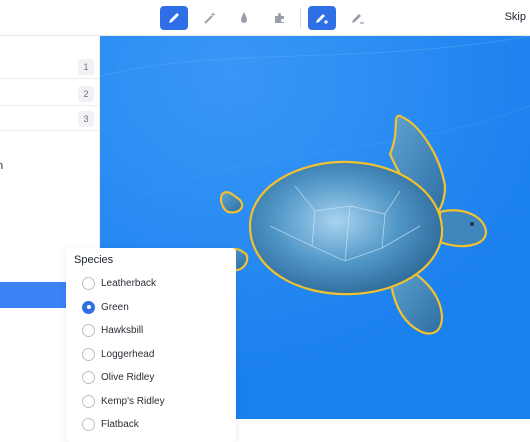  I want to click on pencil-minus-icon, so click(358, 19).